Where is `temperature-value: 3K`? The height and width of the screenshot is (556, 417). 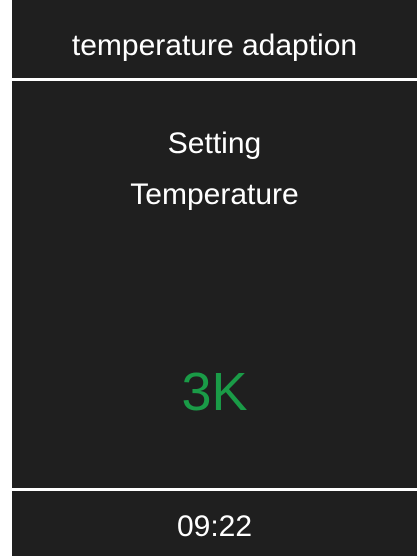
temperature-value: 3K is located at coordinates (214, 392).